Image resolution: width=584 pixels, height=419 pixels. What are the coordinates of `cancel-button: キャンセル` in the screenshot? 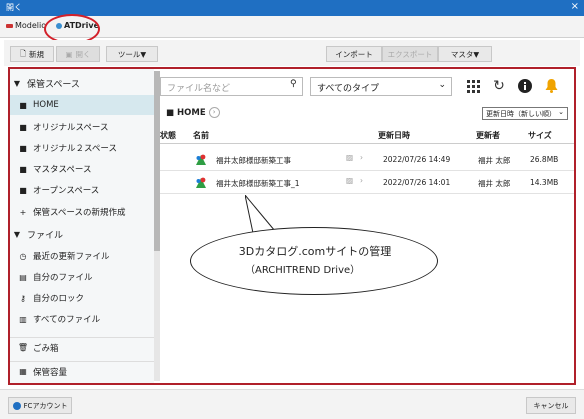 It's located at (551, 405).